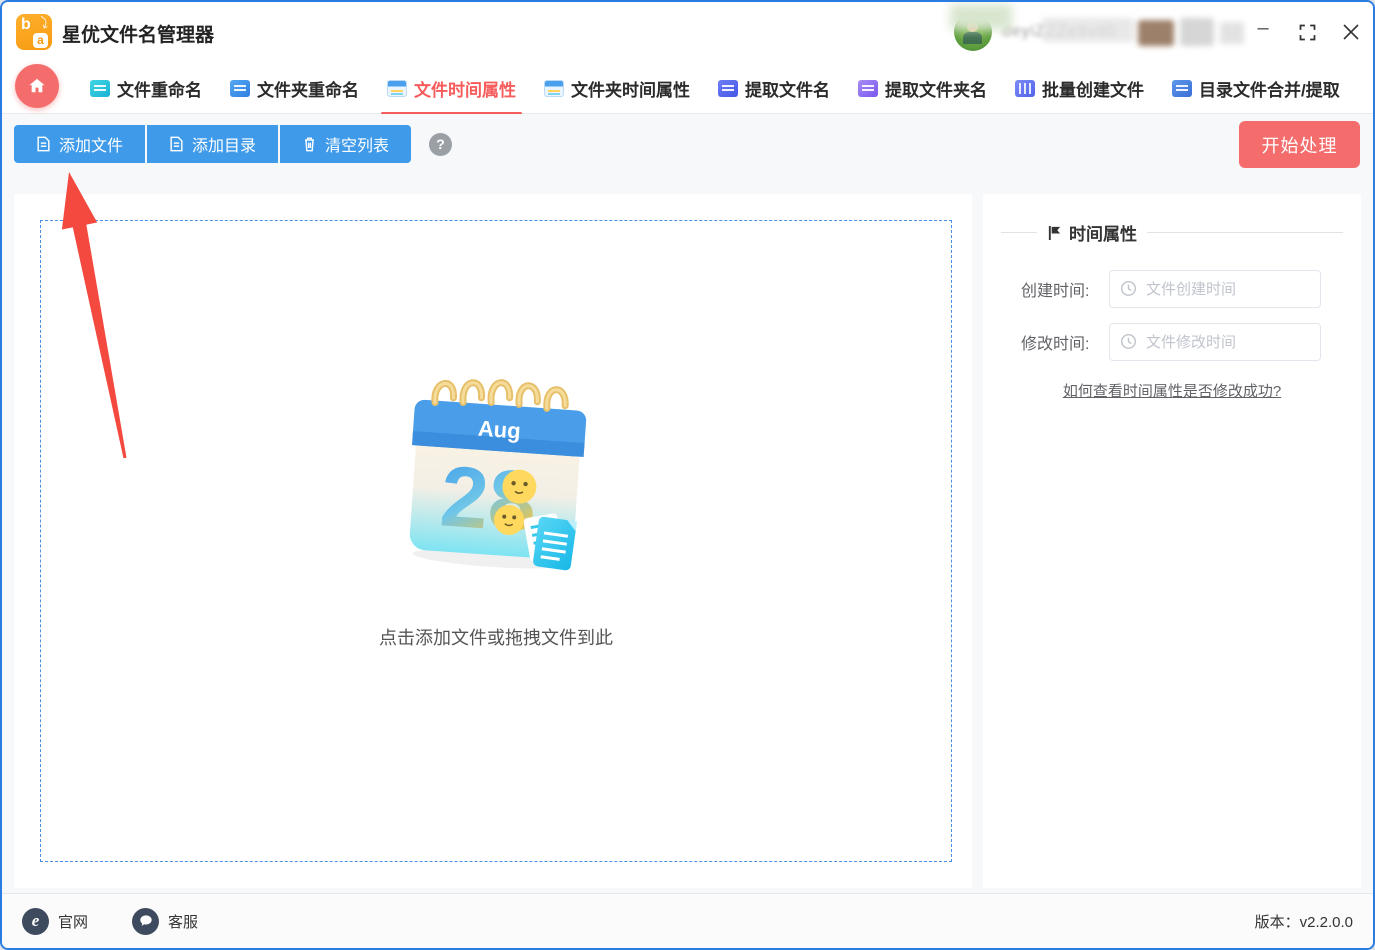 The image size is (1375, 950). I want to click on tab-extract-file-name: 提取文件名, so click(774, 88).